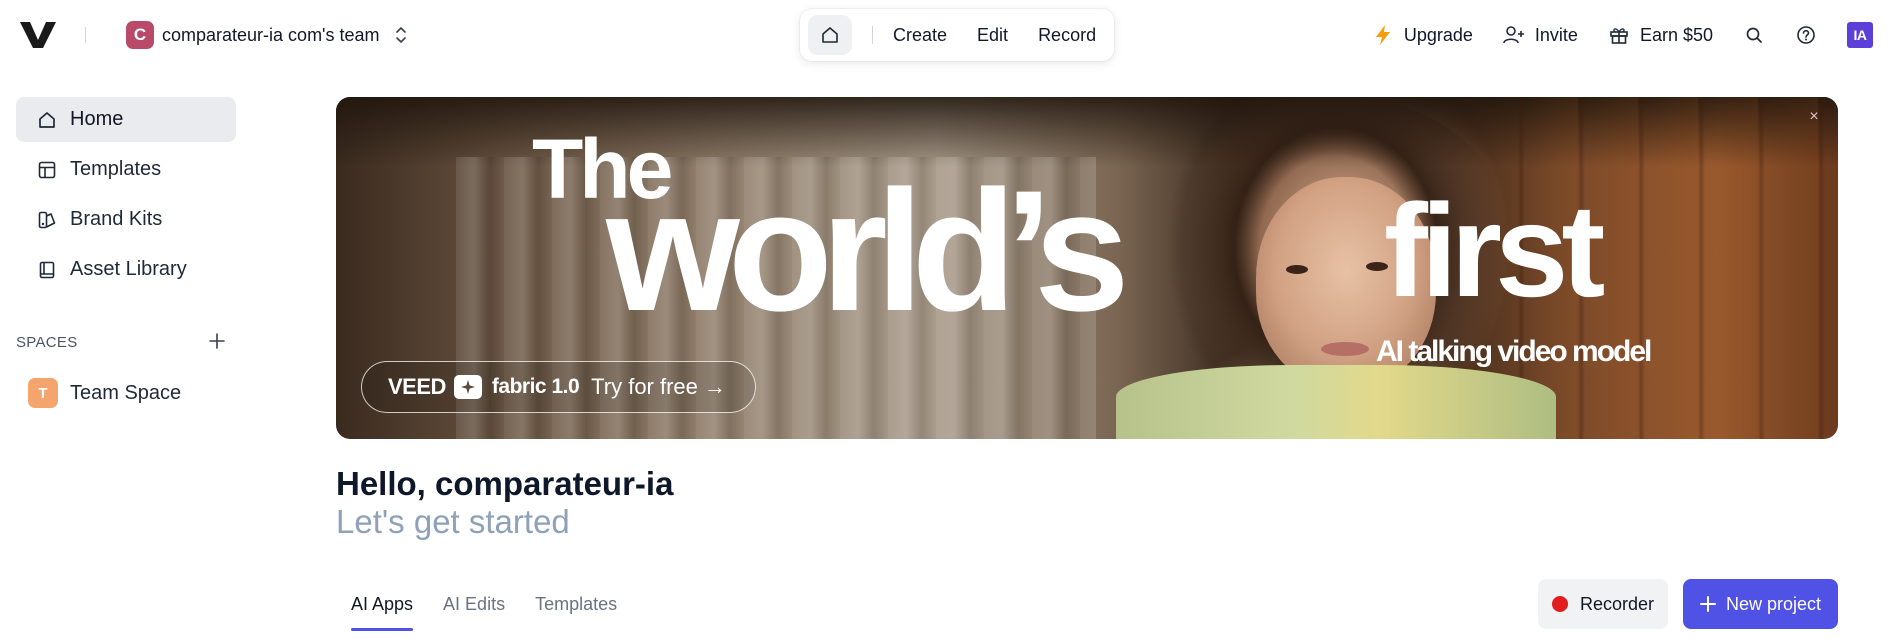  Describe the element at coordinates (1773, 603) in the screenshot. I see `new-project-label: New project` at that location.